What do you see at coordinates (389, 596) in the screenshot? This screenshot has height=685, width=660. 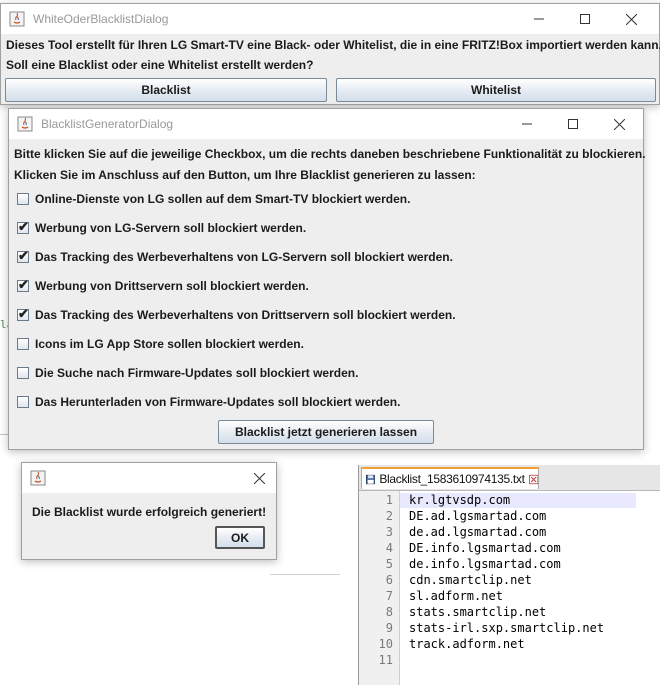 I see `line-number: 7` at bounding box center [389, 596].